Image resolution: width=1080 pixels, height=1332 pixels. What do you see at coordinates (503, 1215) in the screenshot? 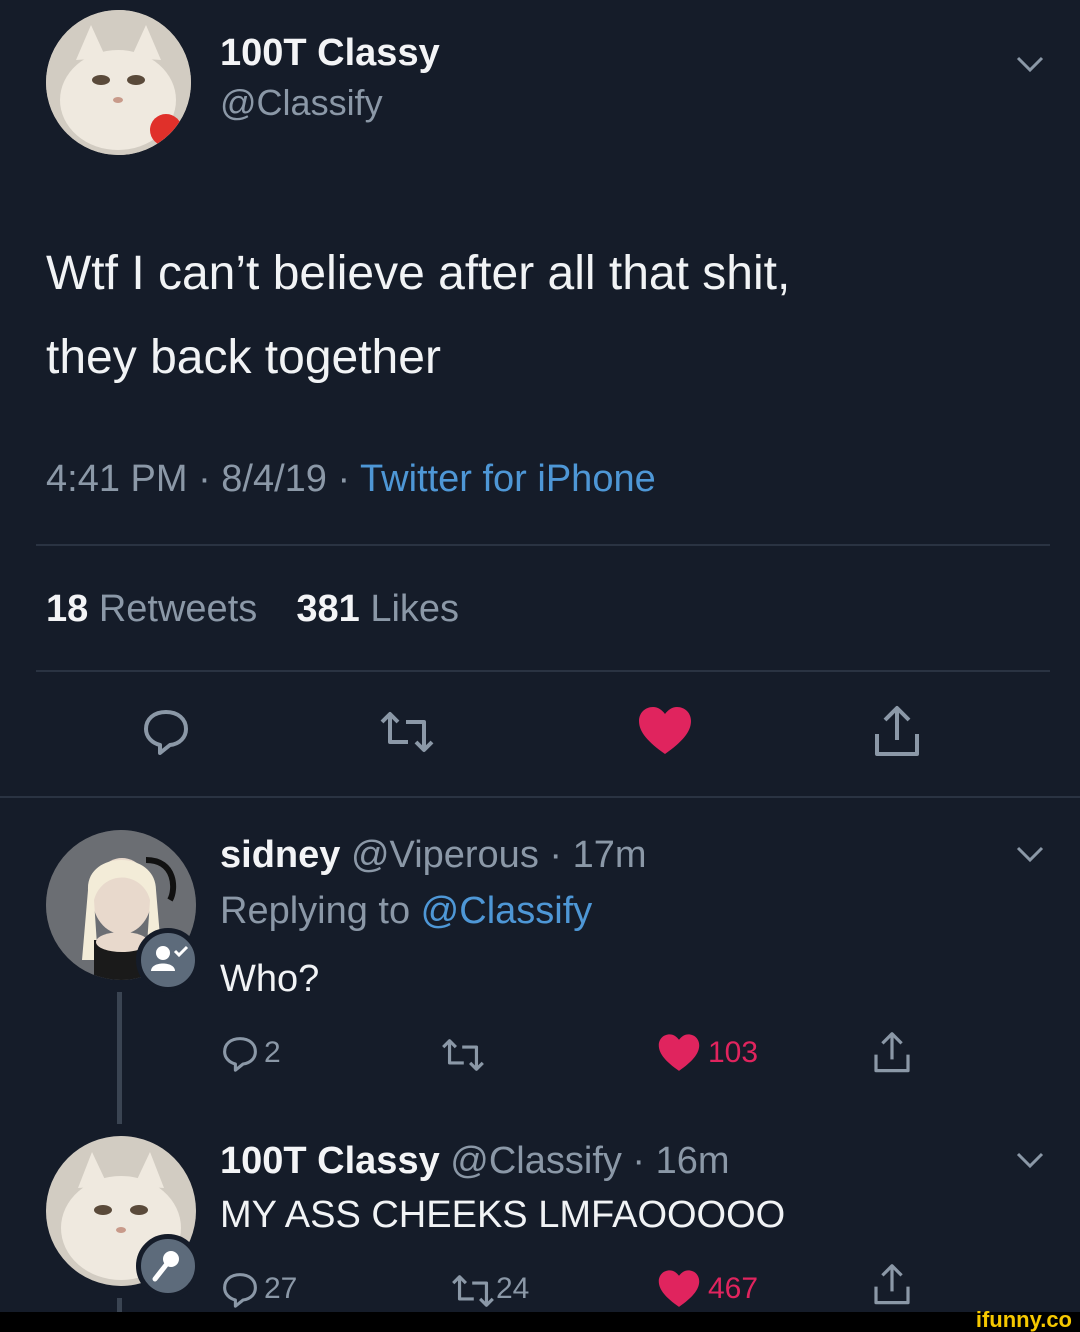
I see `reply-text: MY ASS CHEEKS LMFAOOOOO` at bounding box center [503, 1215].